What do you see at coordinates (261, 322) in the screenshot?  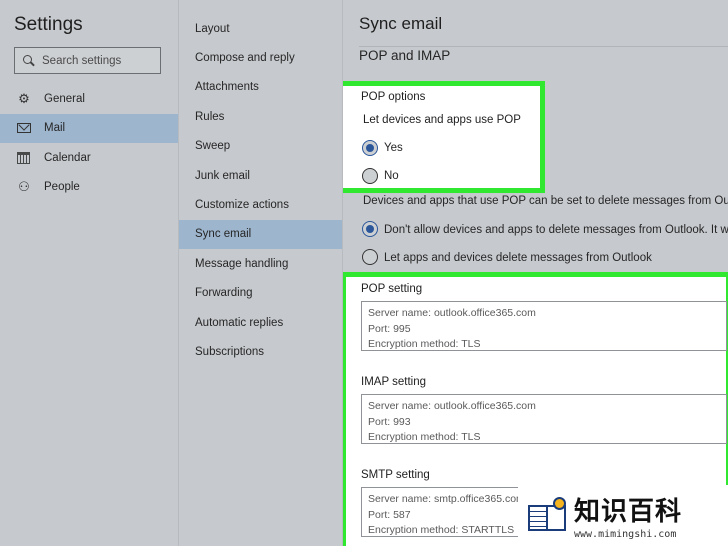 I see `nav-item-automatic-replies: Automatic replies` at bounding box center [261, 322].